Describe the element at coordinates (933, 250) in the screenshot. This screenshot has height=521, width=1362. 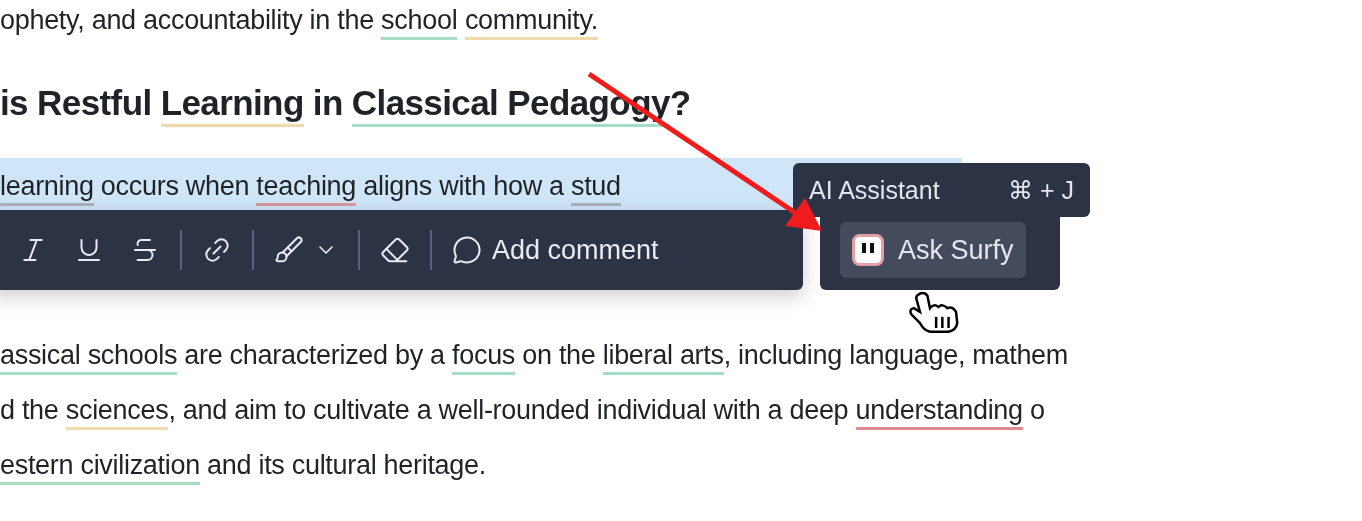
I see `ask-surfy-button: Ask Surfy` at that location.